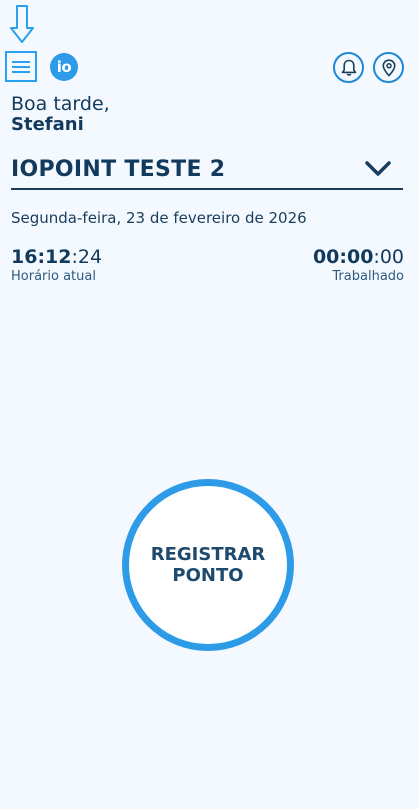 The height and width of the screenshot is (809, 419). I want to click on worked-time: 00:00:00, so click(358, 257).